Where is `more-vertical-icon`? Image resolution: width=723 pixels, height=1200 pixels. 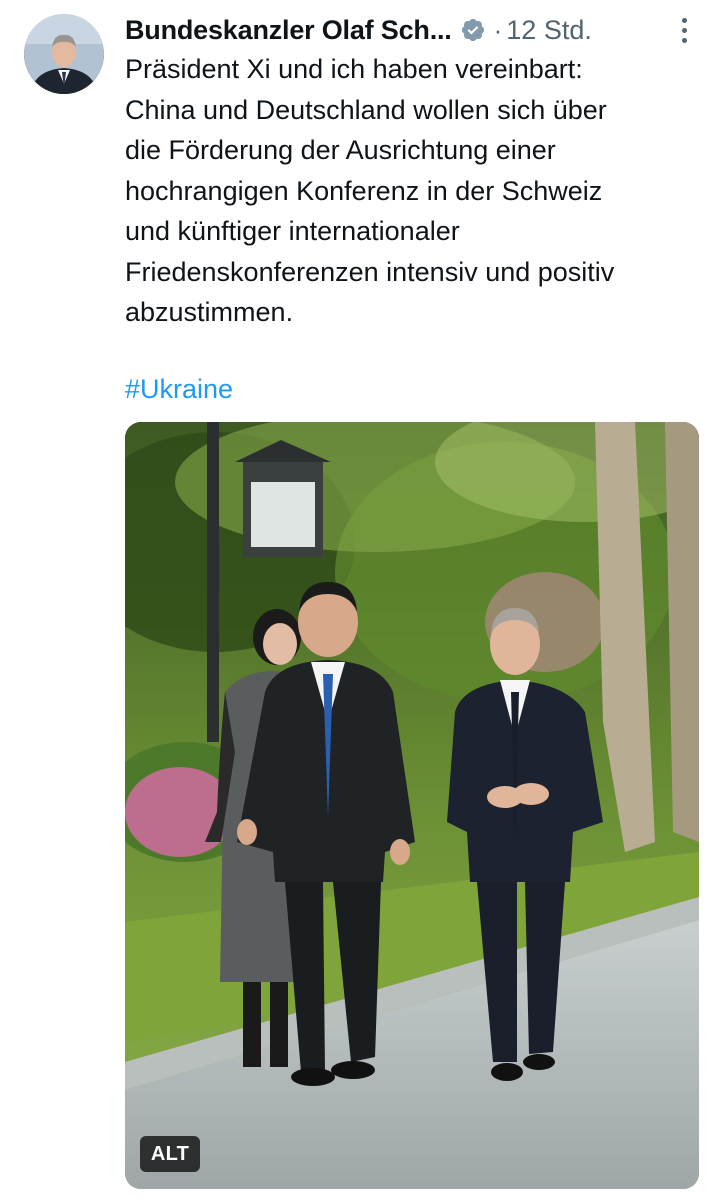
more-vertical-icon is located at coordinates (684, 30).